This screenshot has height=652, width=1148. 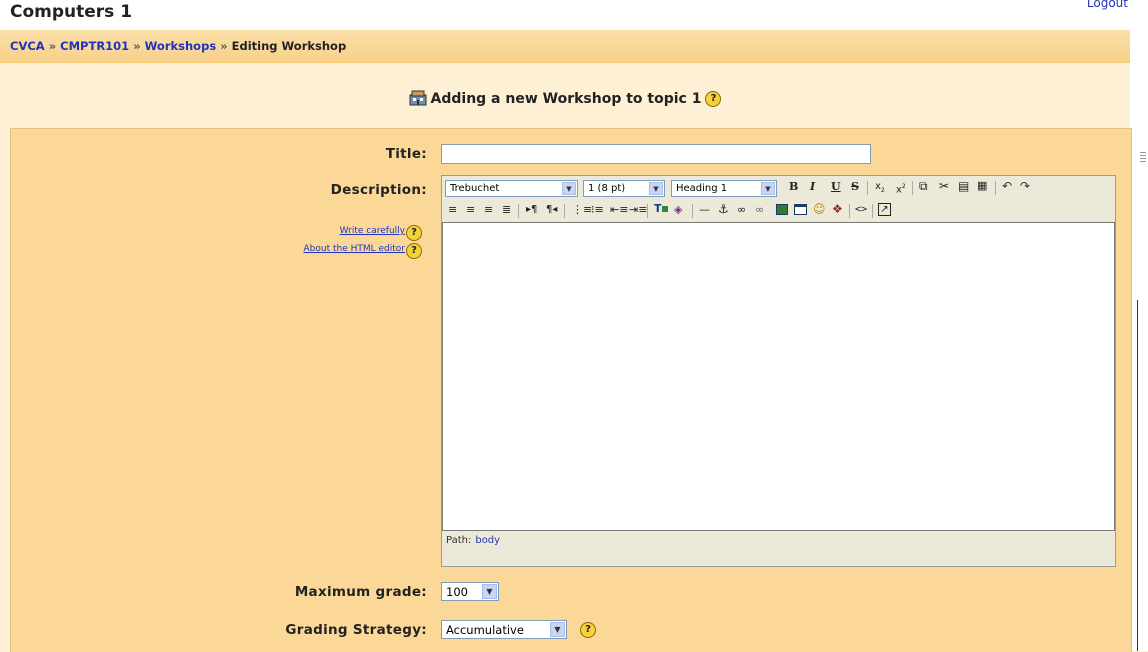 I want to click on table-icon, so click(x=800, y=209).